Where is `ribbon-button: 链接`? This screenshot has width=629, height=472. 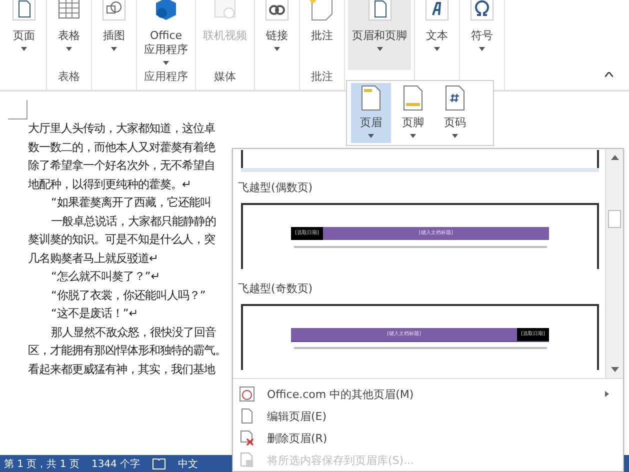
ribbon-button: 链接 is located at coordinates (277, 35).